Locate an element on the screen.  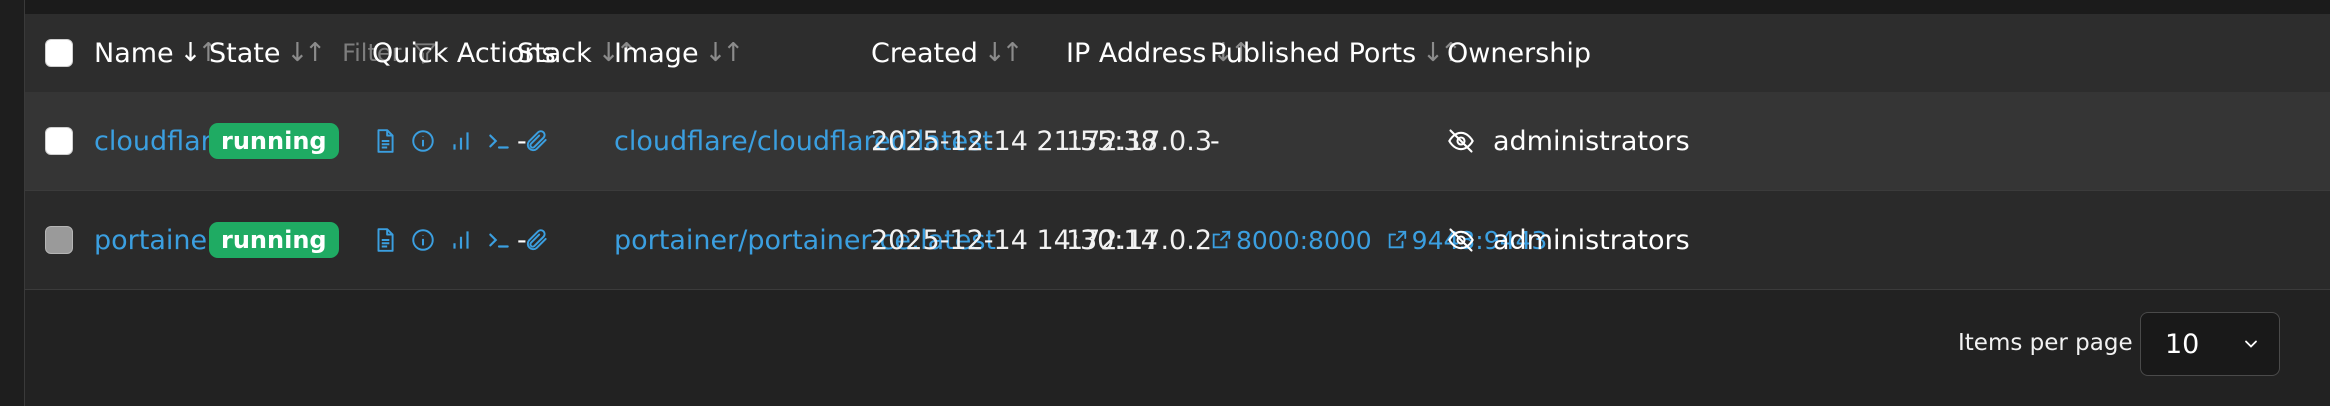
column-header-created: Created ↓↑ is located at coordinates (947, 53).